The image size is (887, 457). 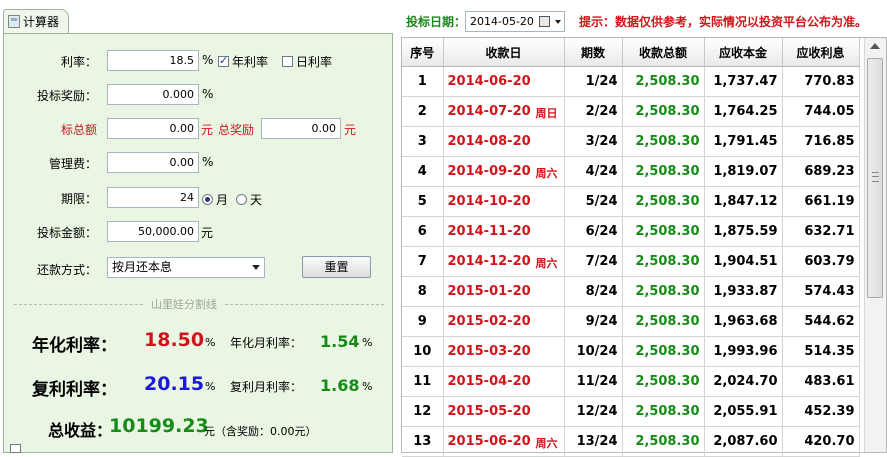 What do you see at coordinates (504, 171) in the screenshot?
I see `row-date-cell: 2014-09-20 周六` at bounding box center [504, 171].